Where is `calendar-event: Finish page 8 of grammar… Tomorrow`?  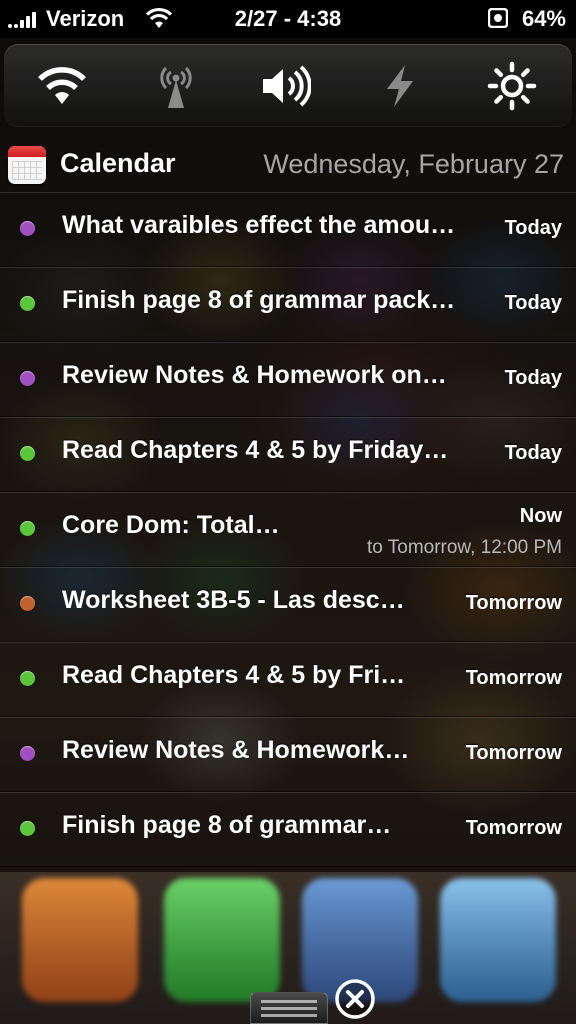
calendar-event: Finish page 8 of grammar… Tomorrow is located at coordinates (288, 829).